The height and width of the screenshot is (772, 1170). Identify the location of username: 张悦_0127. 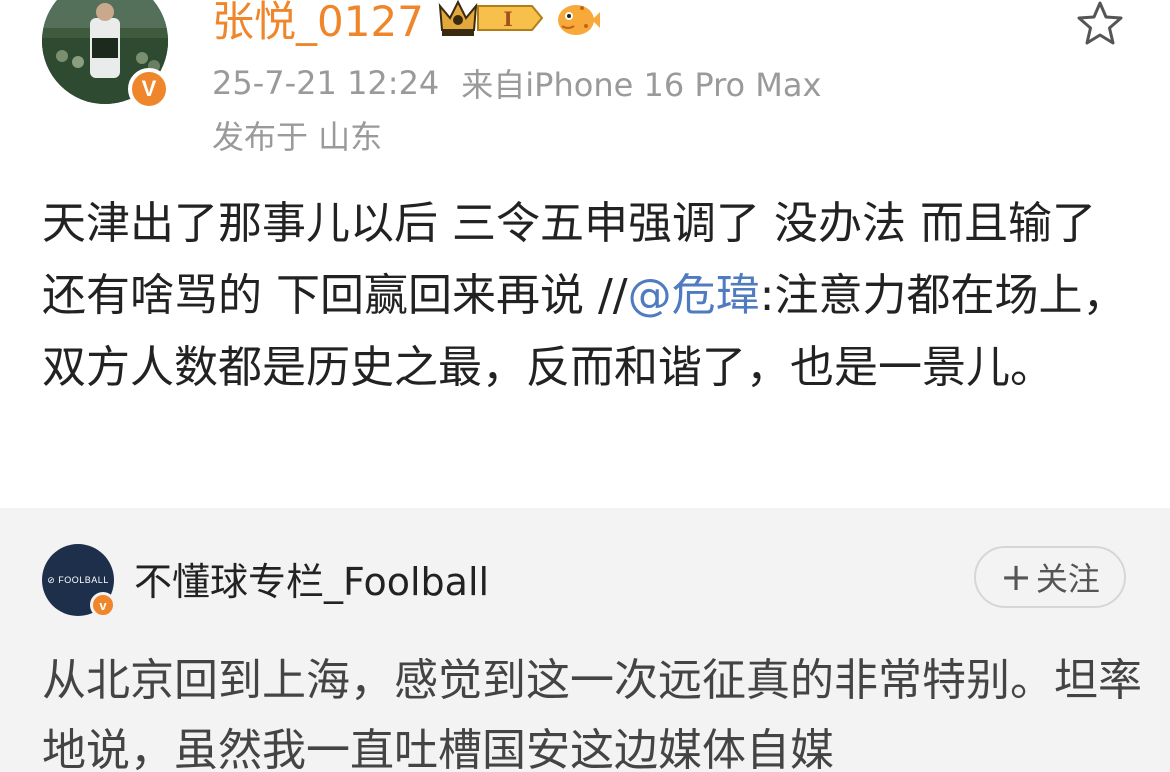
(318, 24).